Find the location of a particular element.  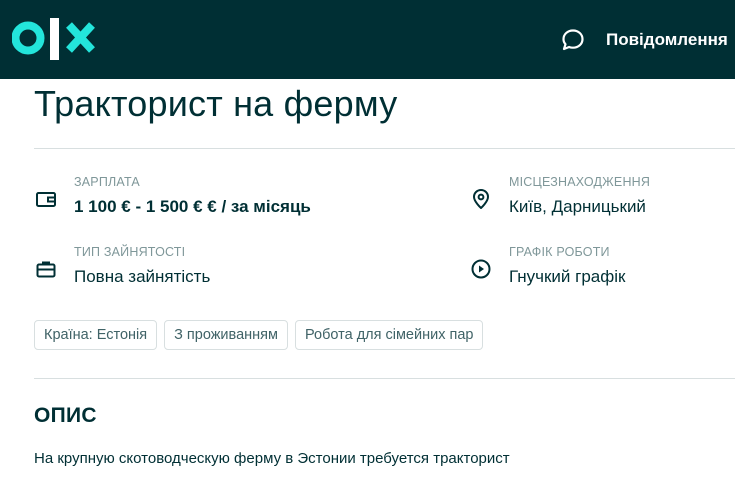

employment-type-param: Тип зайнятості Повна зайнятість is located at coordinates (122, 266).